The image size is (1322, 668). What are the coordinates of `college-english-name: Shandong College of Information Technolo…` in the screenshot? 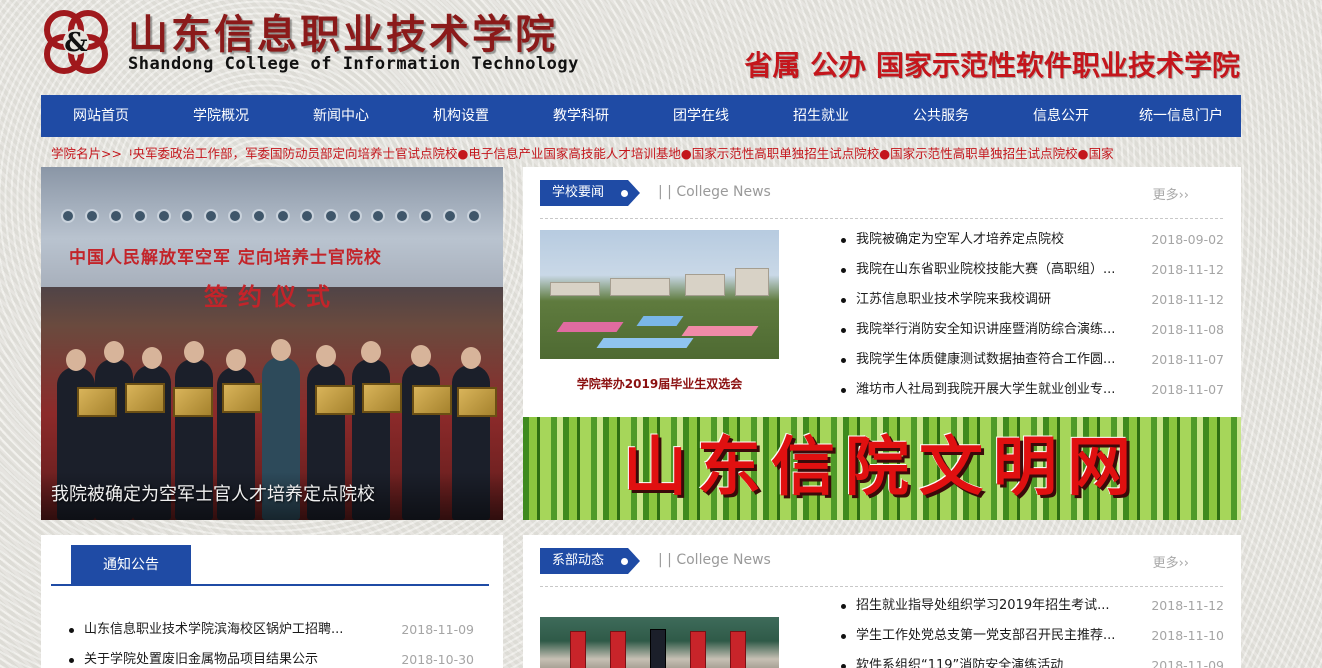 It's located at (353, 64).